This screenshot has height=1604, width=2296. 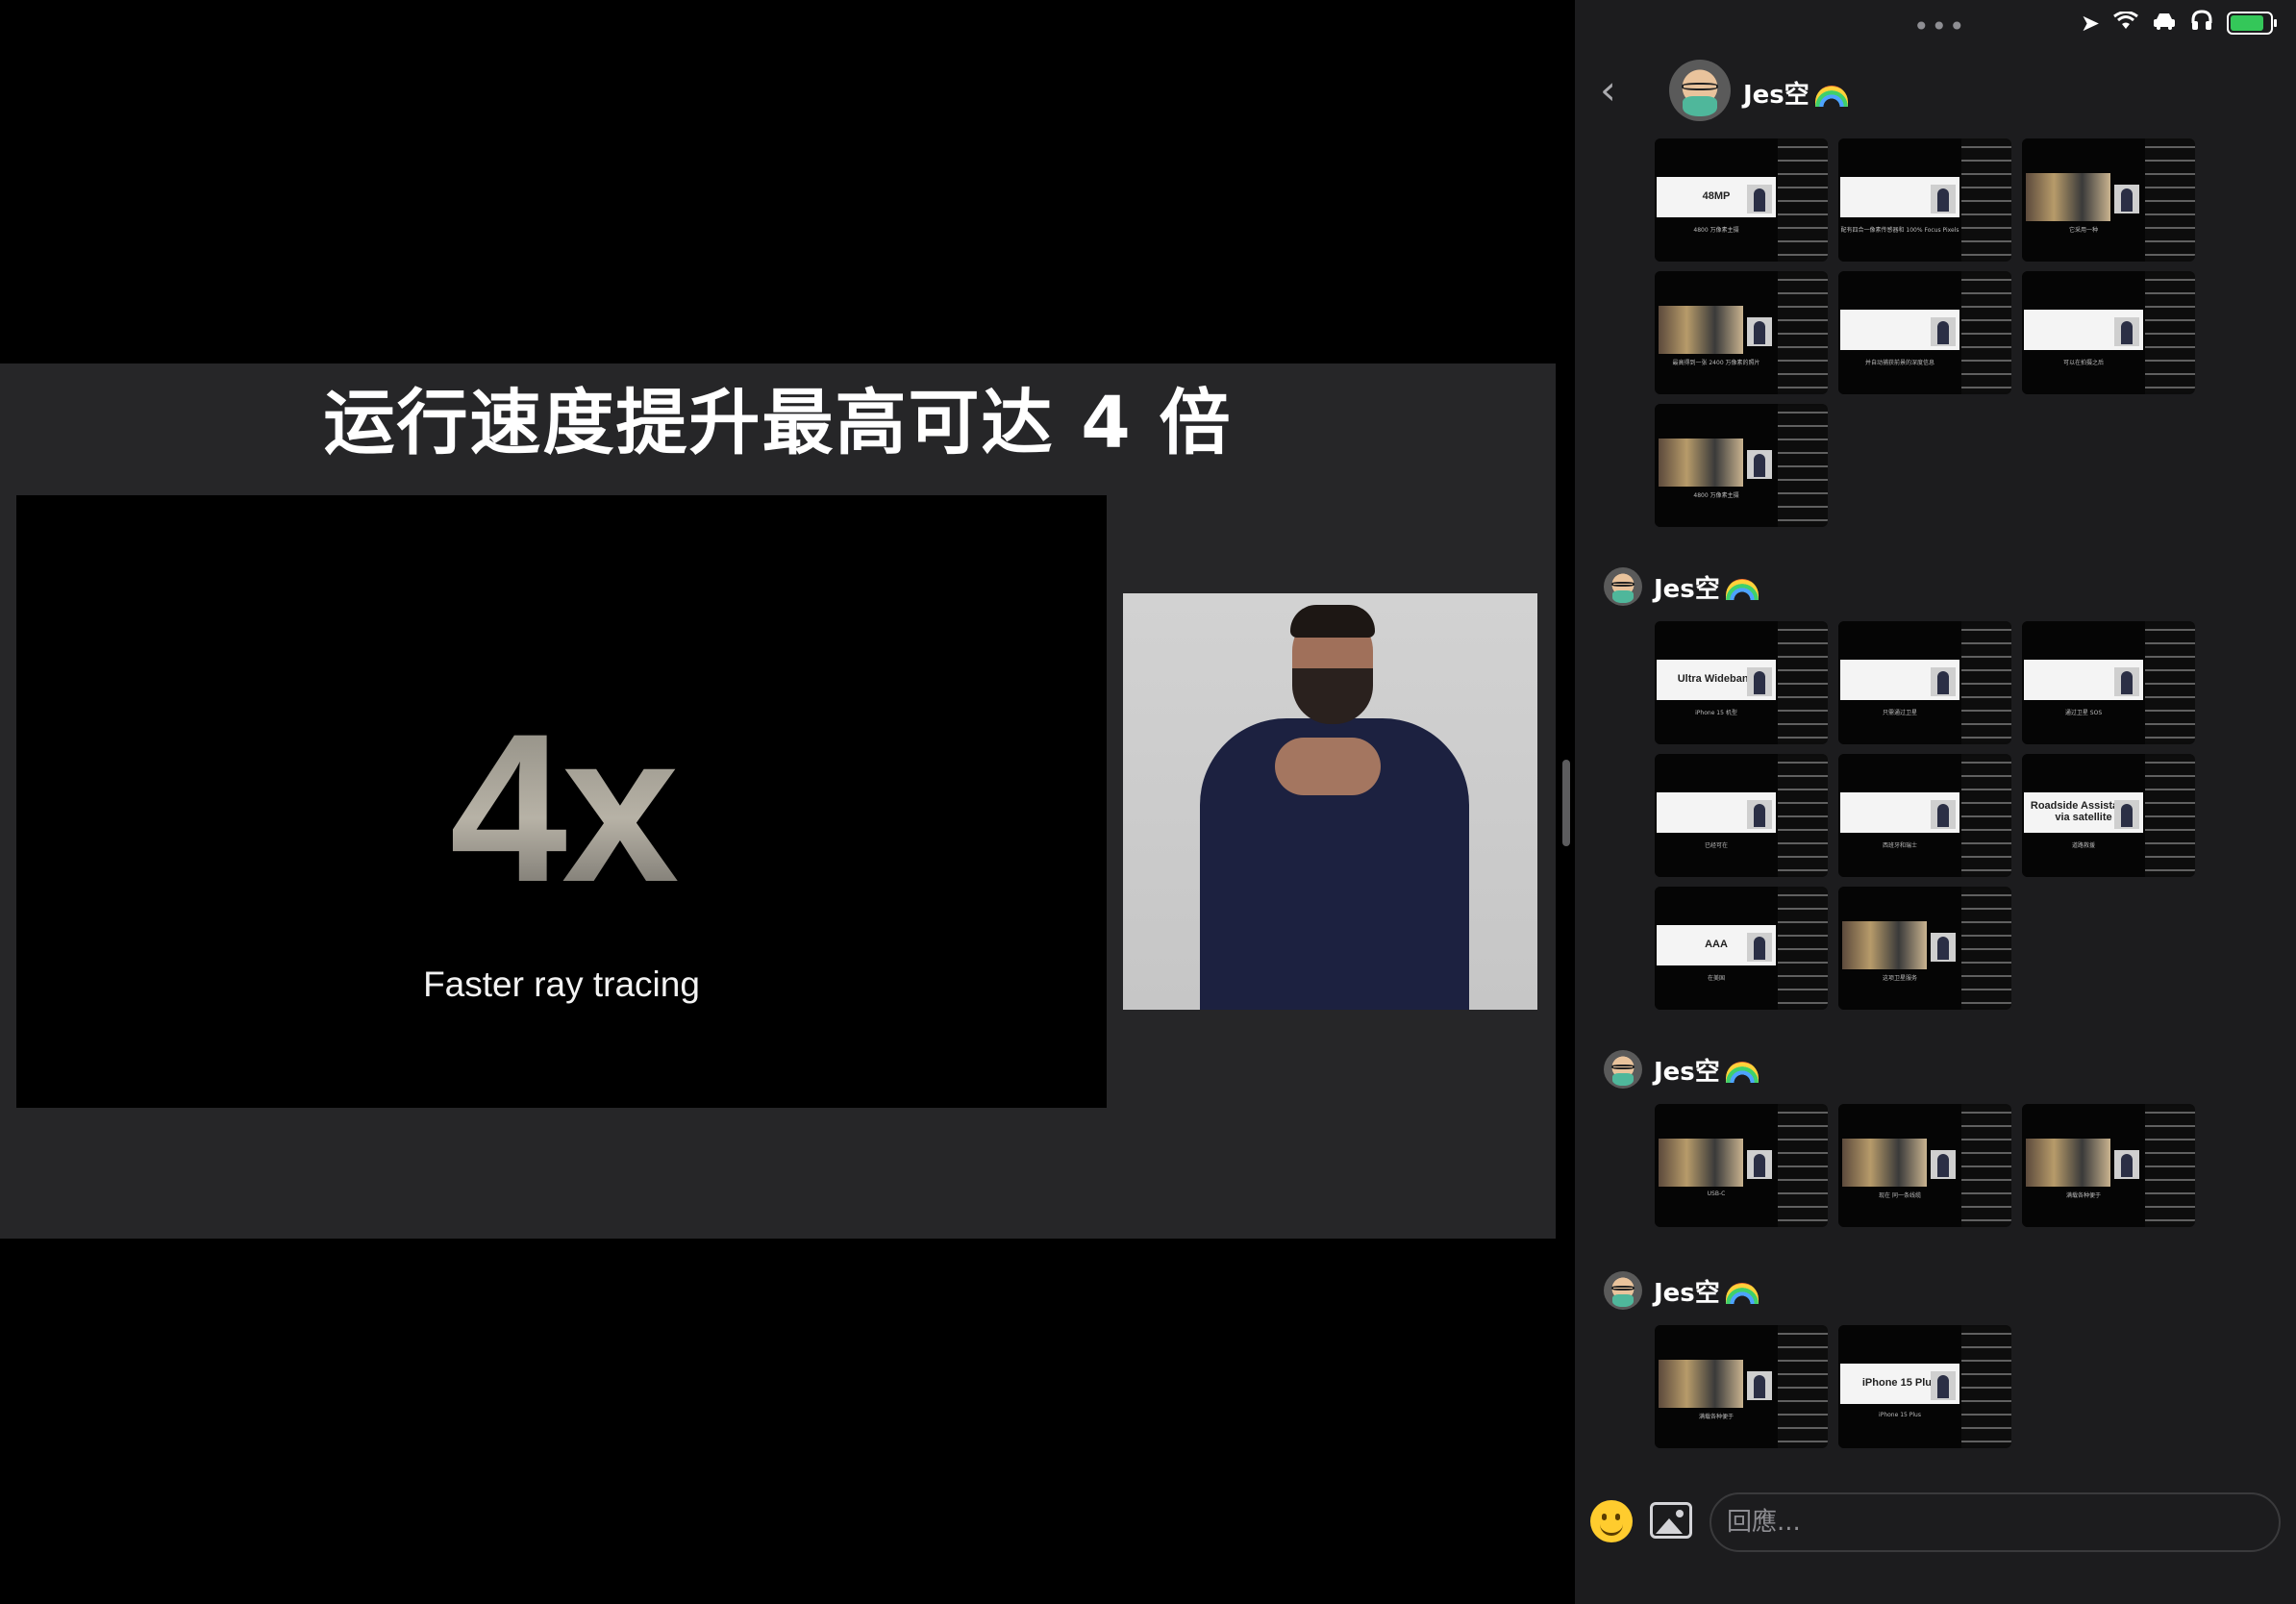 I want to click on interpreter-beard, so click(x=1332, y=696).